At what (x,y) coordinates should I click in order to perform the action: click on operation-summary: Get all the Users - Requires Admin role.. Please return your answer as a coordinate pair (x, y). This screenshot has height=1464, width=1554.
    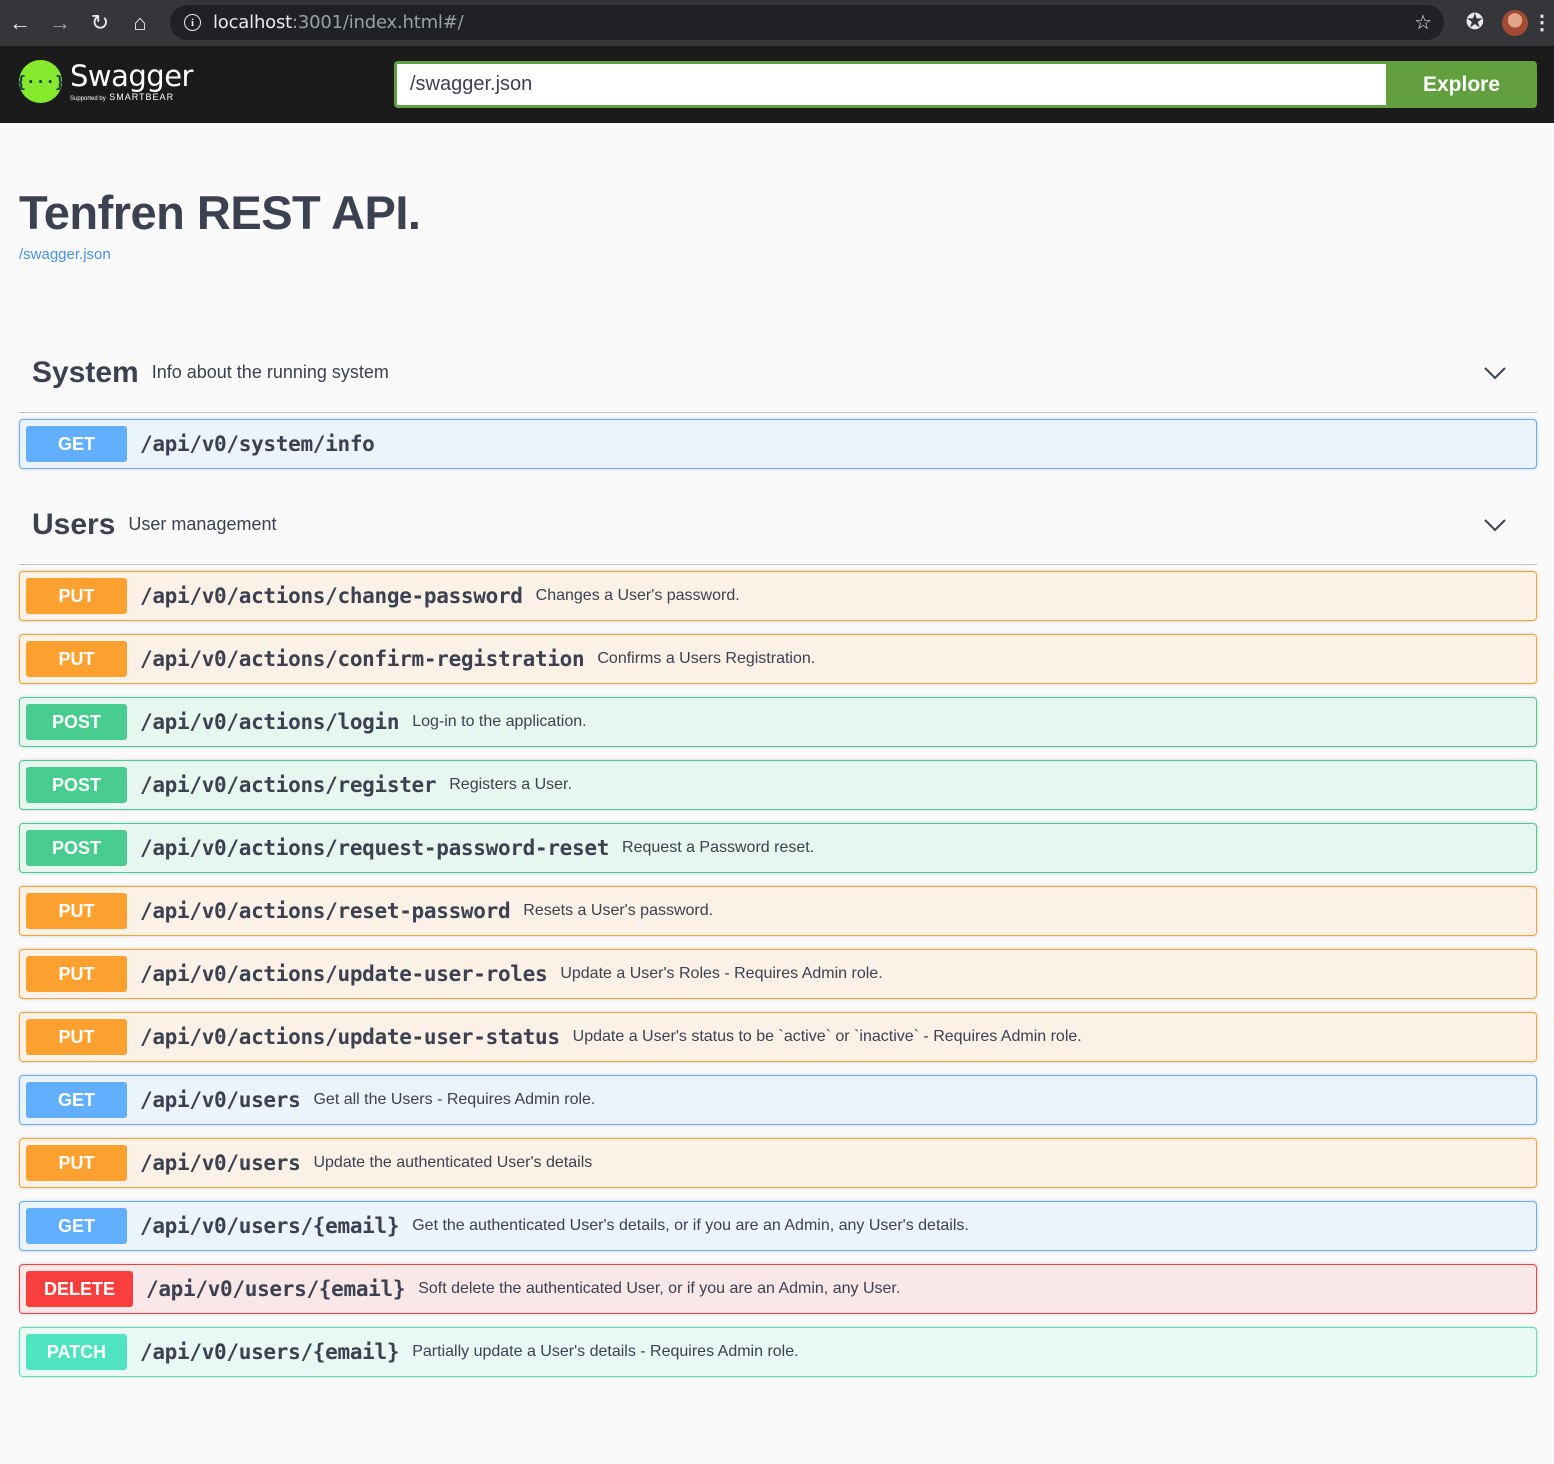
    Looking at the image, I should click on (454, 1099).